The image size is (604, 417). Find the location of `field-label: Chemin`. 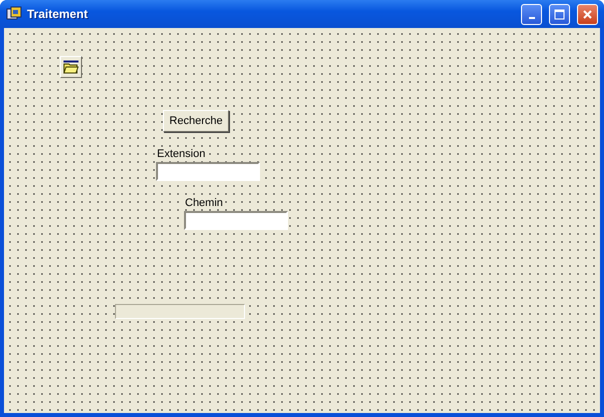

field-label: Chemin is located at coordinates (204, 203).